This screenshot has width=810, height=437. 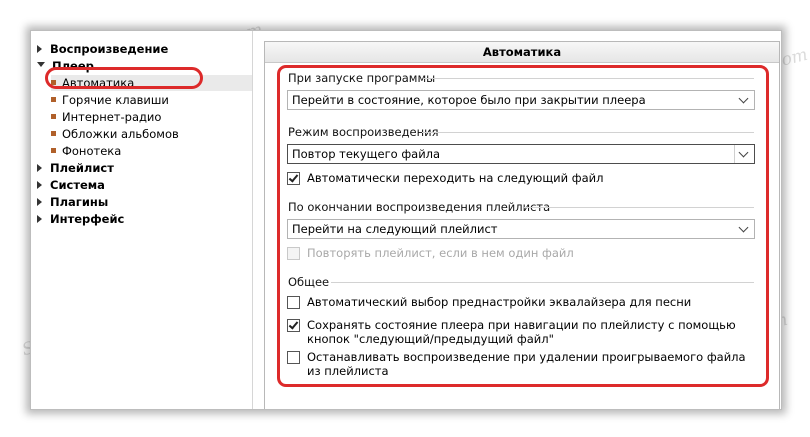 I want to click on selection-highlight-oval, so click(x=124, y=78).